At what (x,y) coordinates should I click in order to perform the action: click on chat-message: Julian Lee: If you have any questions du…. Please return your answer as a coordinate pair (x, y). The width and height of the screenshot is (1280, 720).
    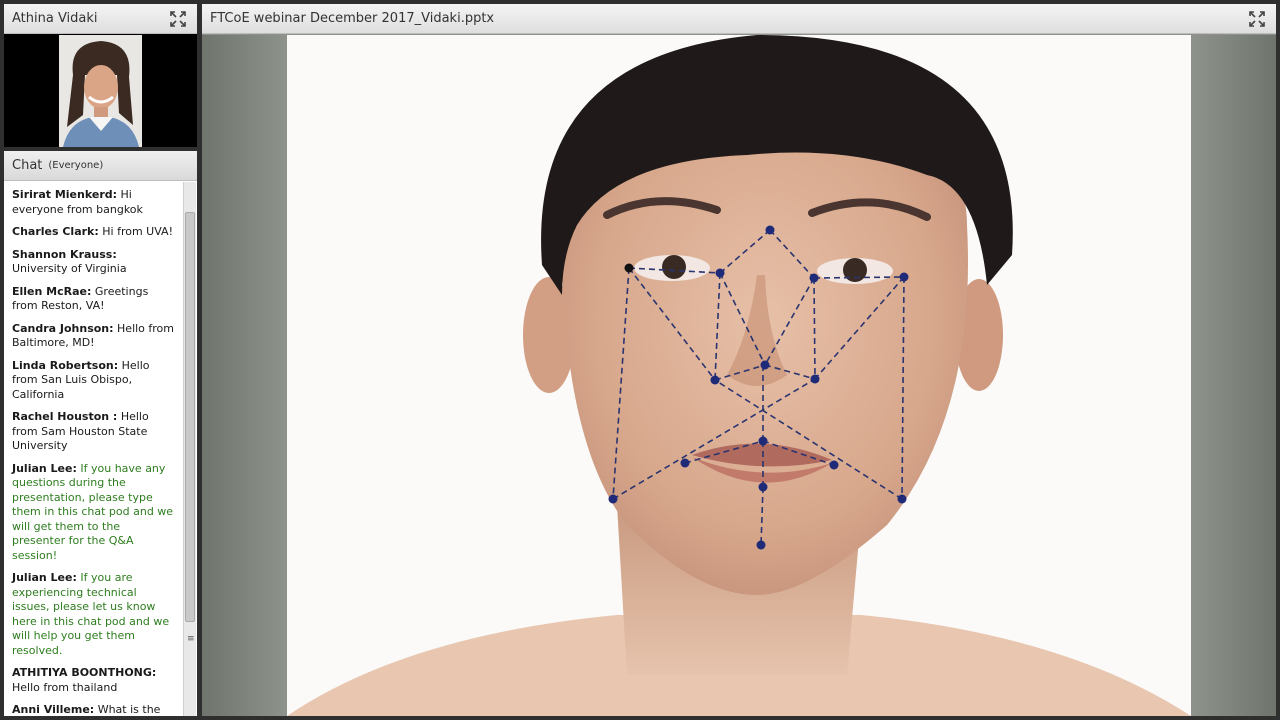
    Looking at the image, I should click on (93, 513).